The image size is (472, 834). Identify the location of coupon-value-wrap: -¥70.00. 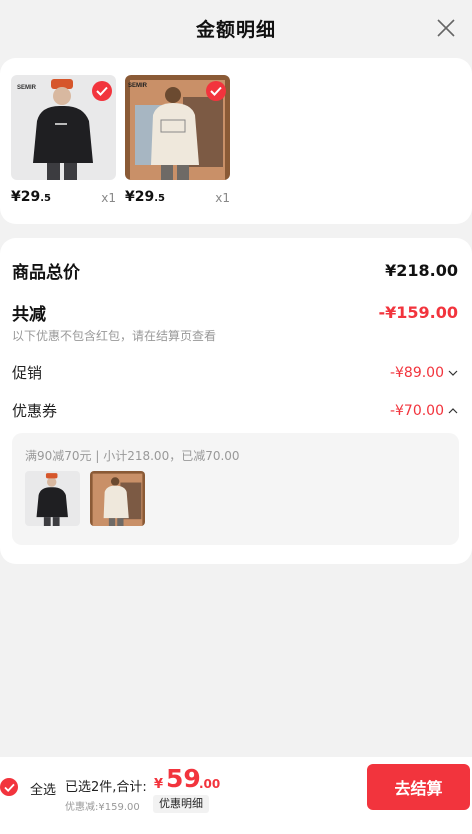
(424, 411).